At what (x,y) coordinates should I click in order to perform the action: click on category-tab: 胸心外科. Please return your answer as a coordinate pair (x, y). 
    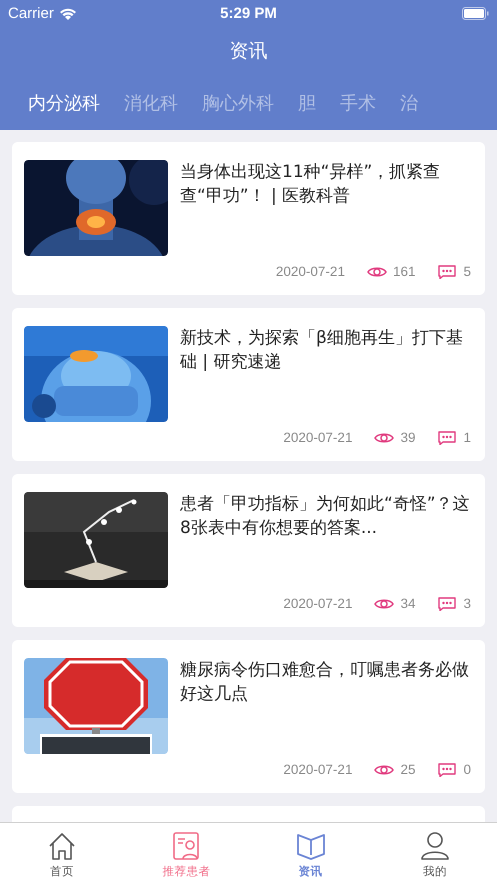
    Looking at the image, I should click on (238, 103).